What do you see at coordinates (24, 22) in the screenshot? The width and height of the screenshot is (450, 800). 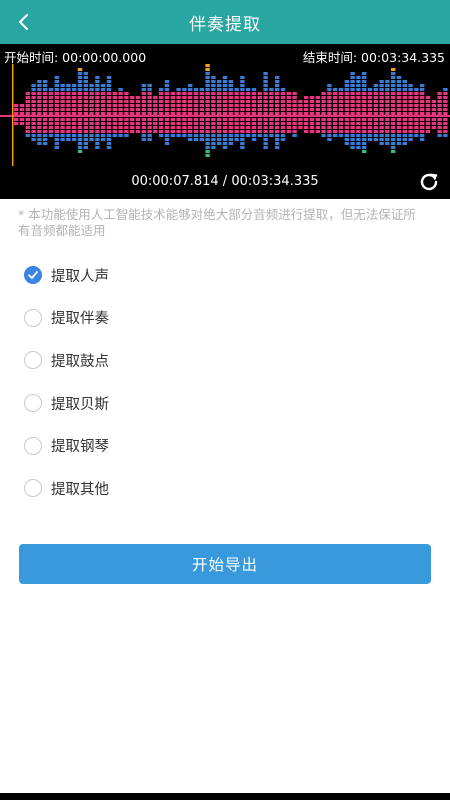 I see `back-button` at bounding box center [24, 22].